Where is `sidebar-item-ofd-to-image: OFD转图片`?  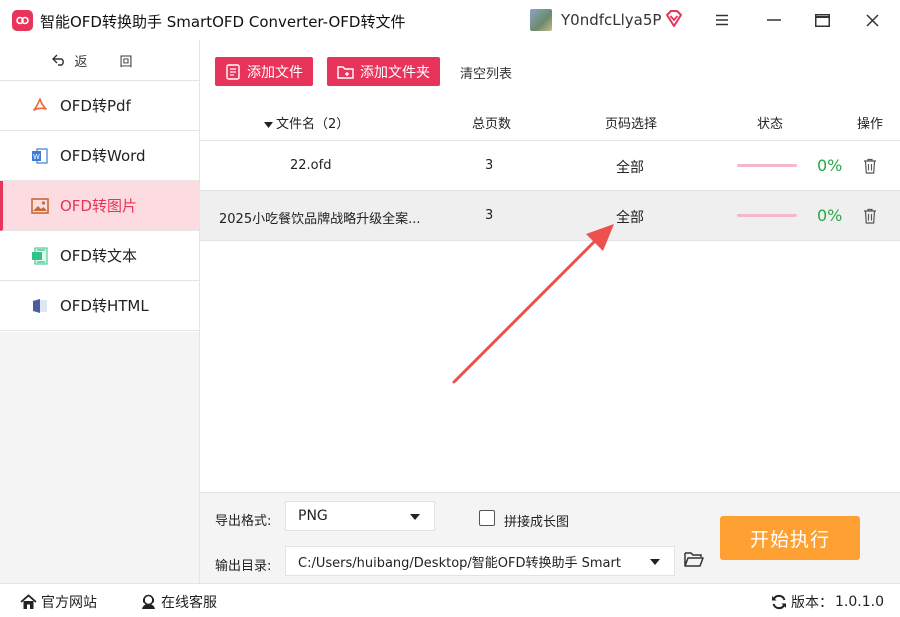
sidebar-item-ofd-to-image: OFD转图片 is located at coordinates (99, 206).